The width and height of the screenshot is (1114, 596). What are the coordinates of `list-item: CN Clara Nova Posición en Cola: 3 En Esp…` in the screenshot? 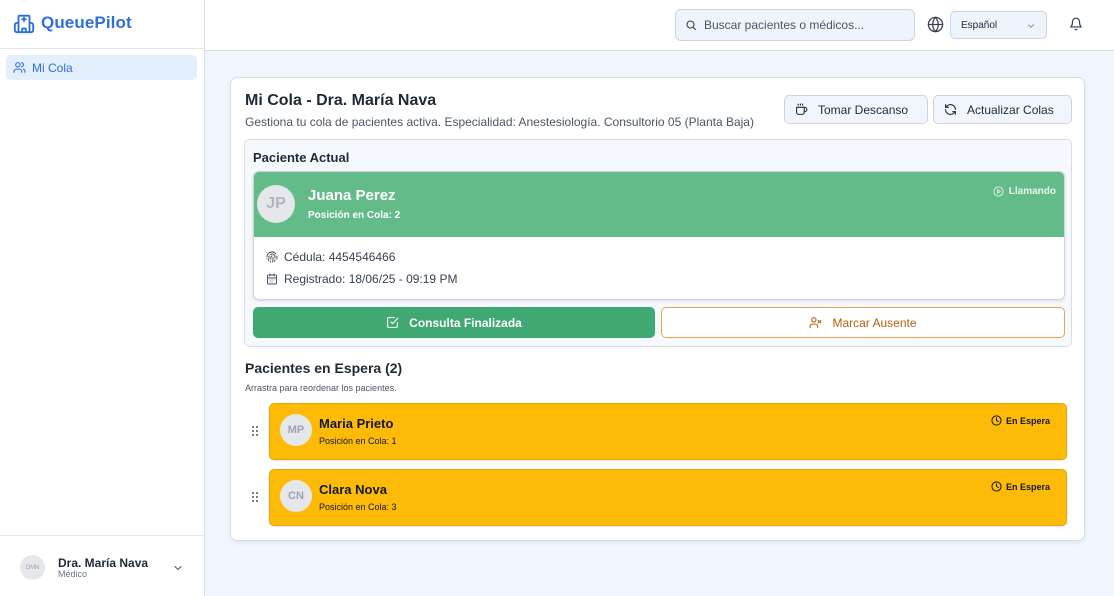 It's located at (658, 497).